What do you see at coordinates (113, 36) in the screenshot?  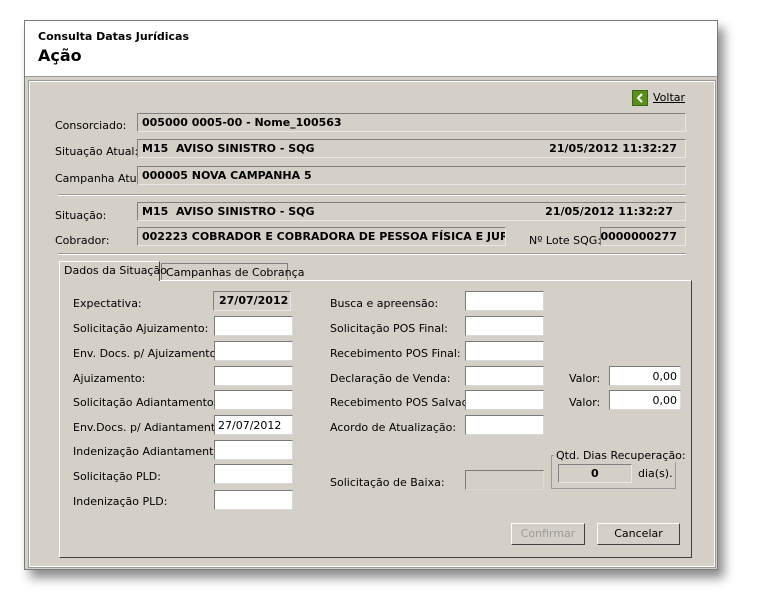 I see `header-subtitle: Consulta Datas Jurídicas` at bounding box center [113, 36].